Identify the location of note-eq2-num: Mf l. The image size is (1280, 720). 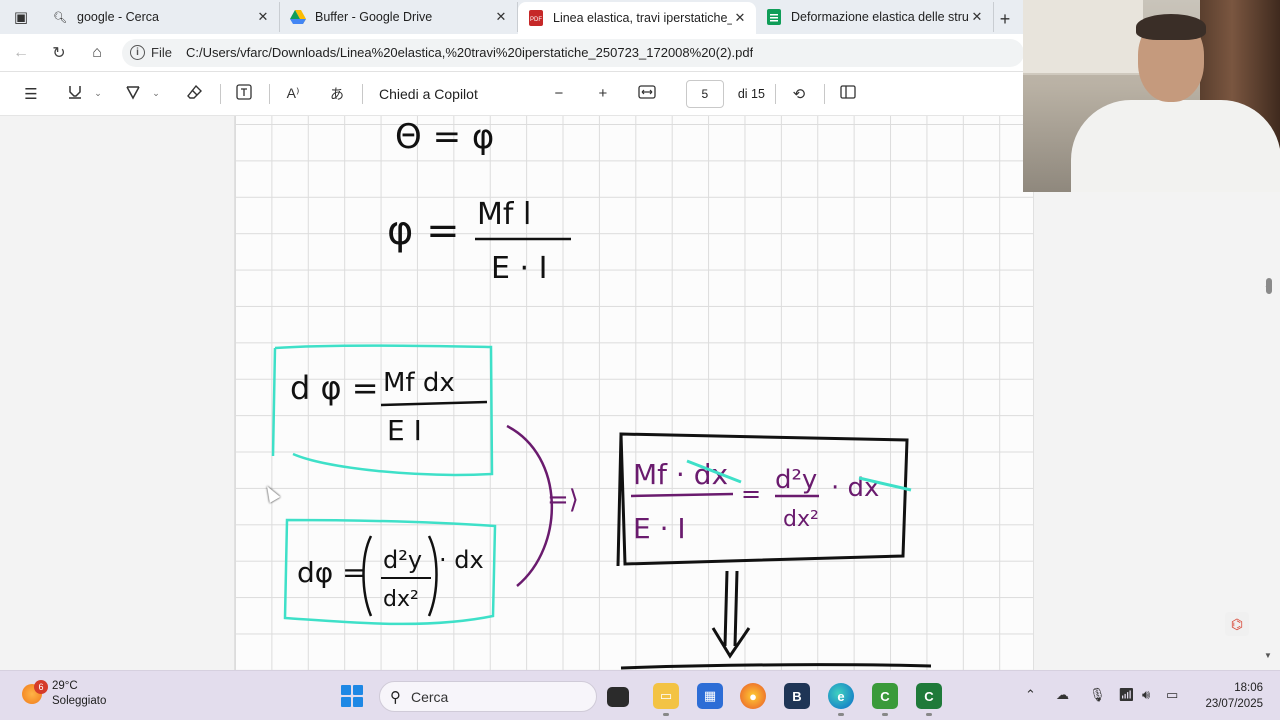
(504, 214).